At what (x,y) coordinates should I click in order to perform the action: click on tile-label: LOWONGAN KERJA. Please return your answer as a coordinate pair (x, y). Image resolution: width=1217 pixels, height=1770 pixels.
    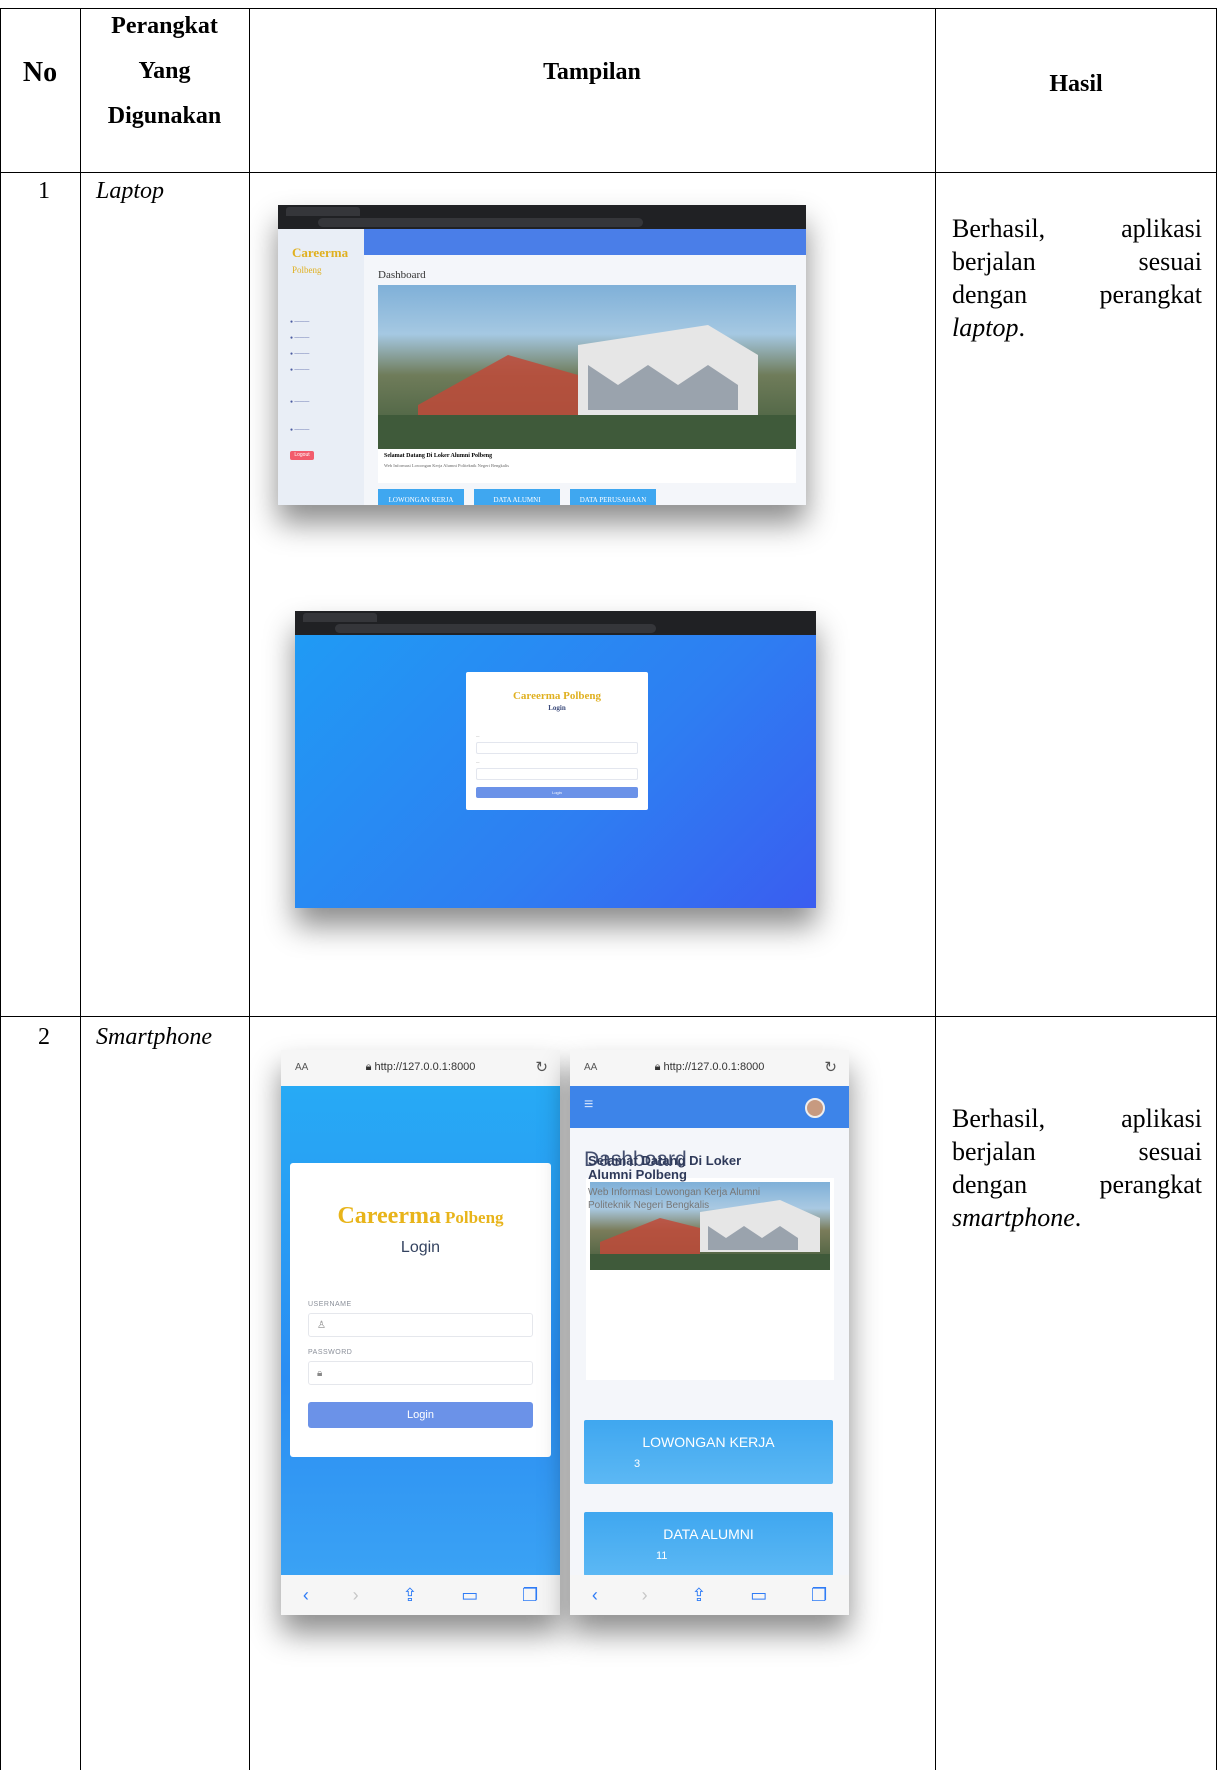
    Looking at the image, I should click on (708, 1442).